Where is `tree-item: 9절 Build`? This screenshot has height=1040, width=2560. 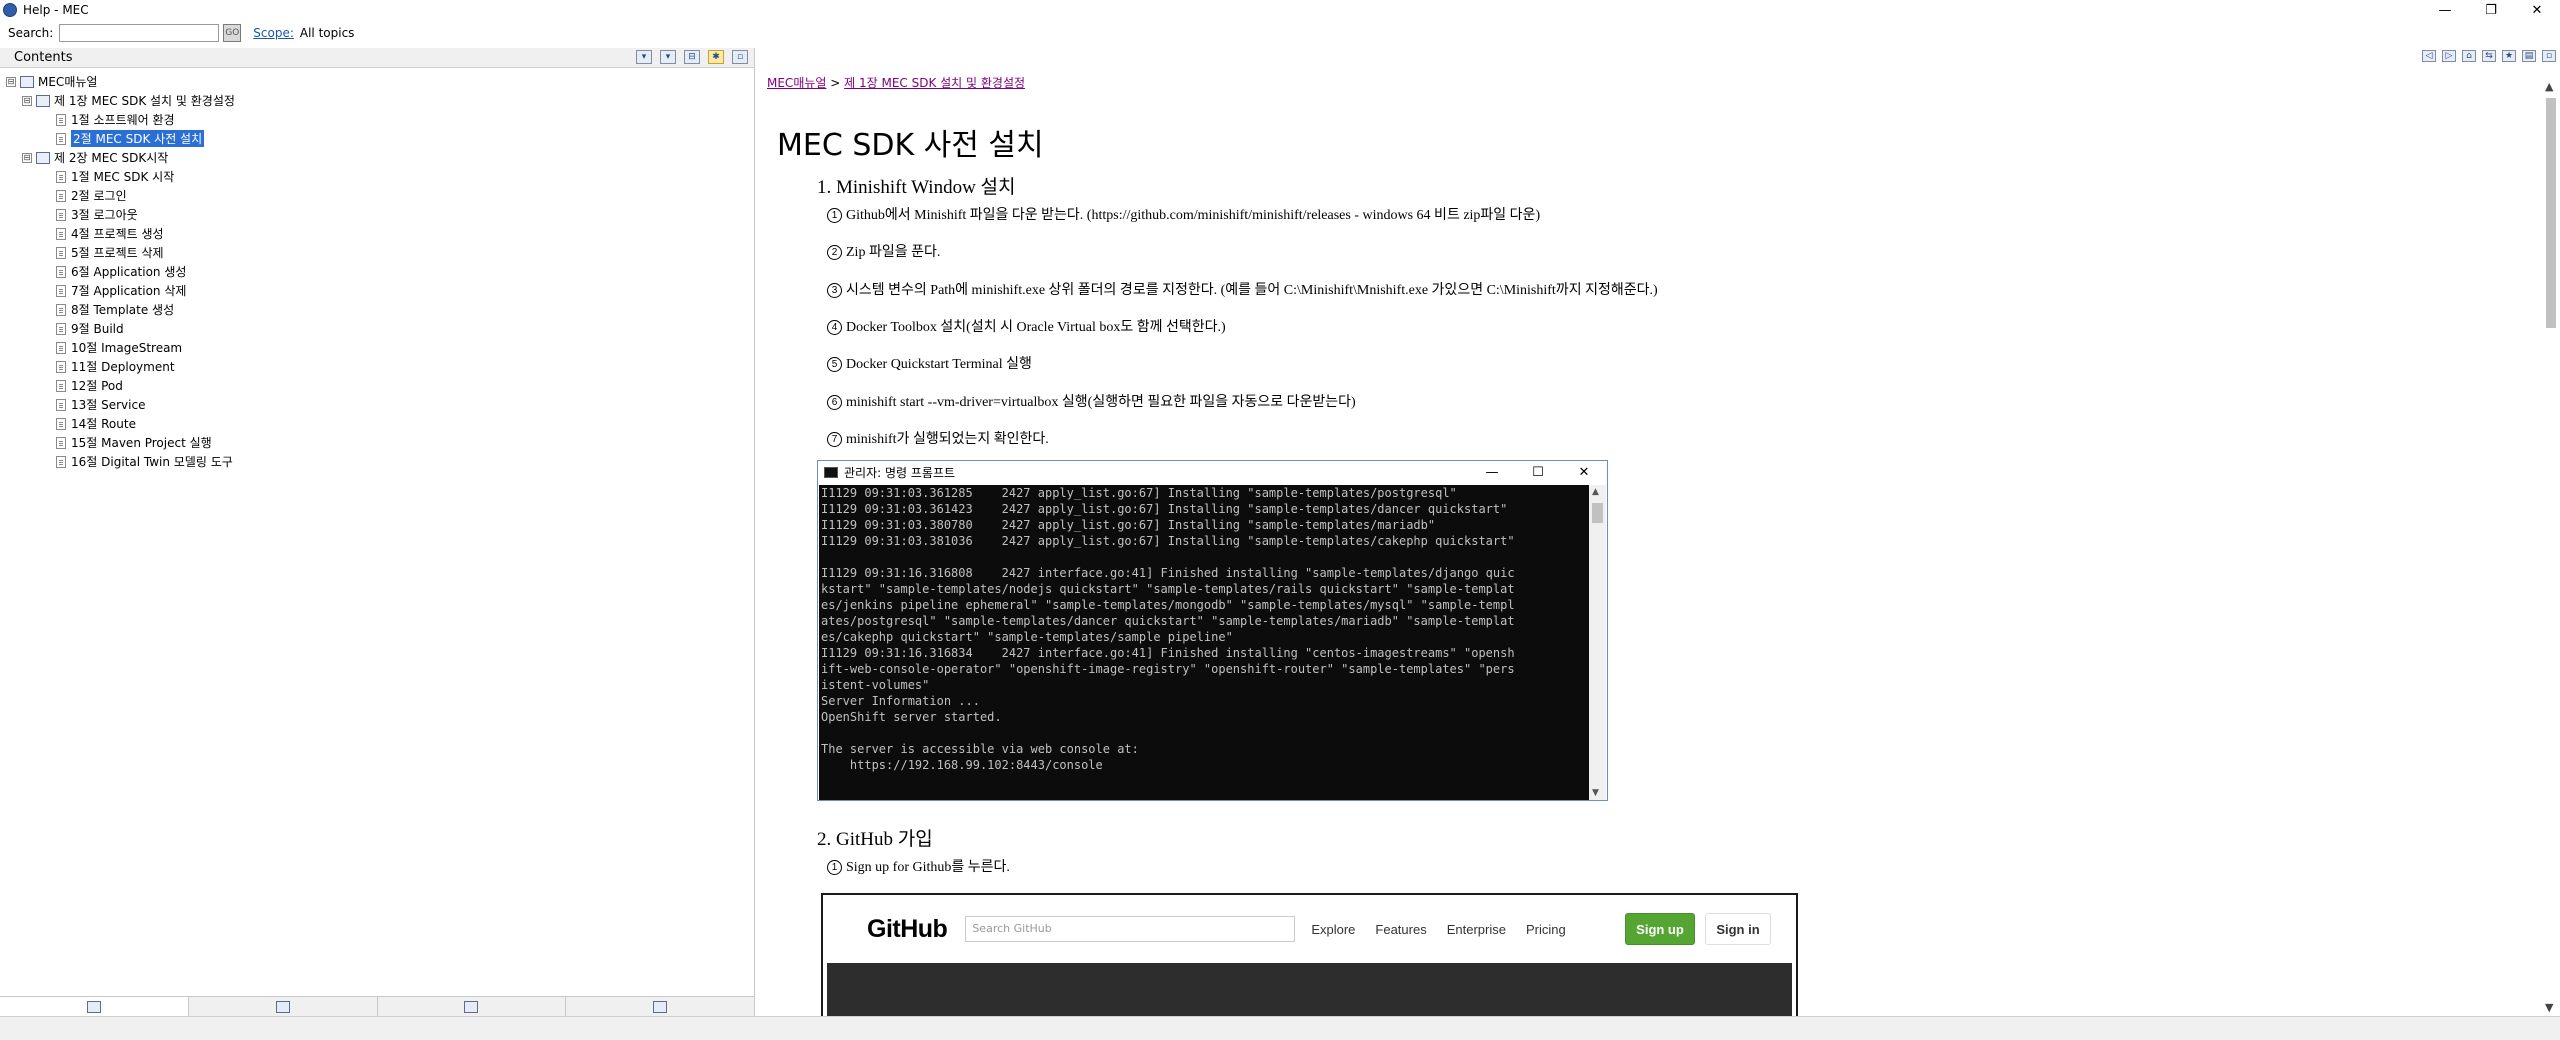
tree-item: 9절 Build is located at coordinates (377, 328).